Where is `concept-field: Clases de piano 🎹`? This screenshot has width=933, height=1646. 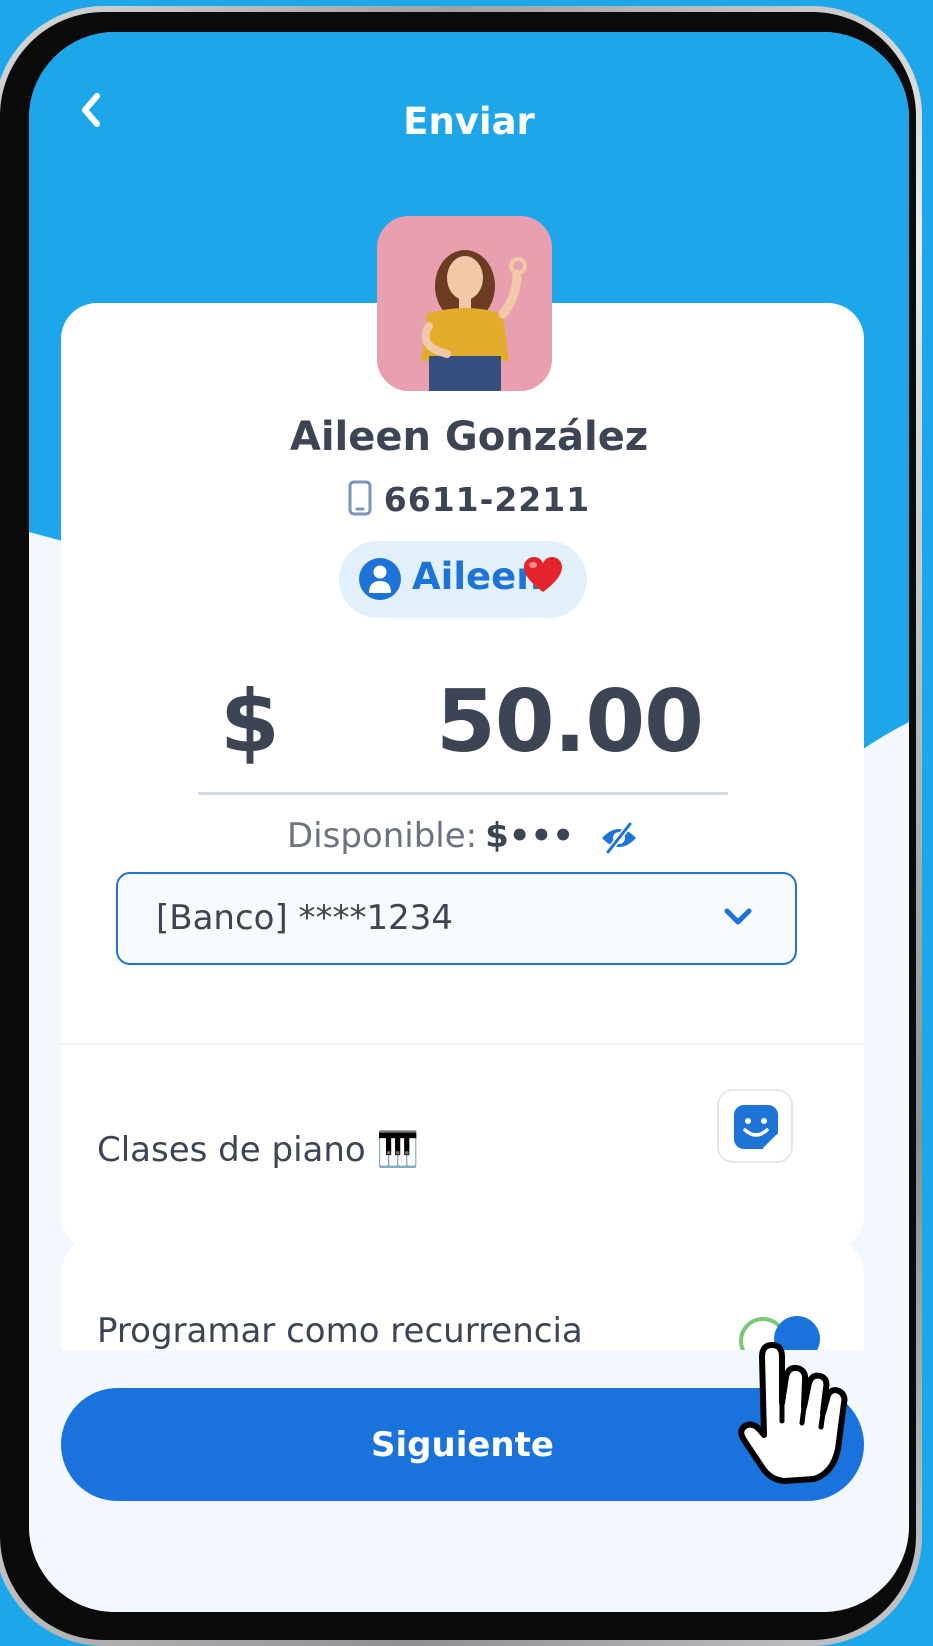
concept-field: Clases de piano 🎹 is located at coordinates (258, 1150).